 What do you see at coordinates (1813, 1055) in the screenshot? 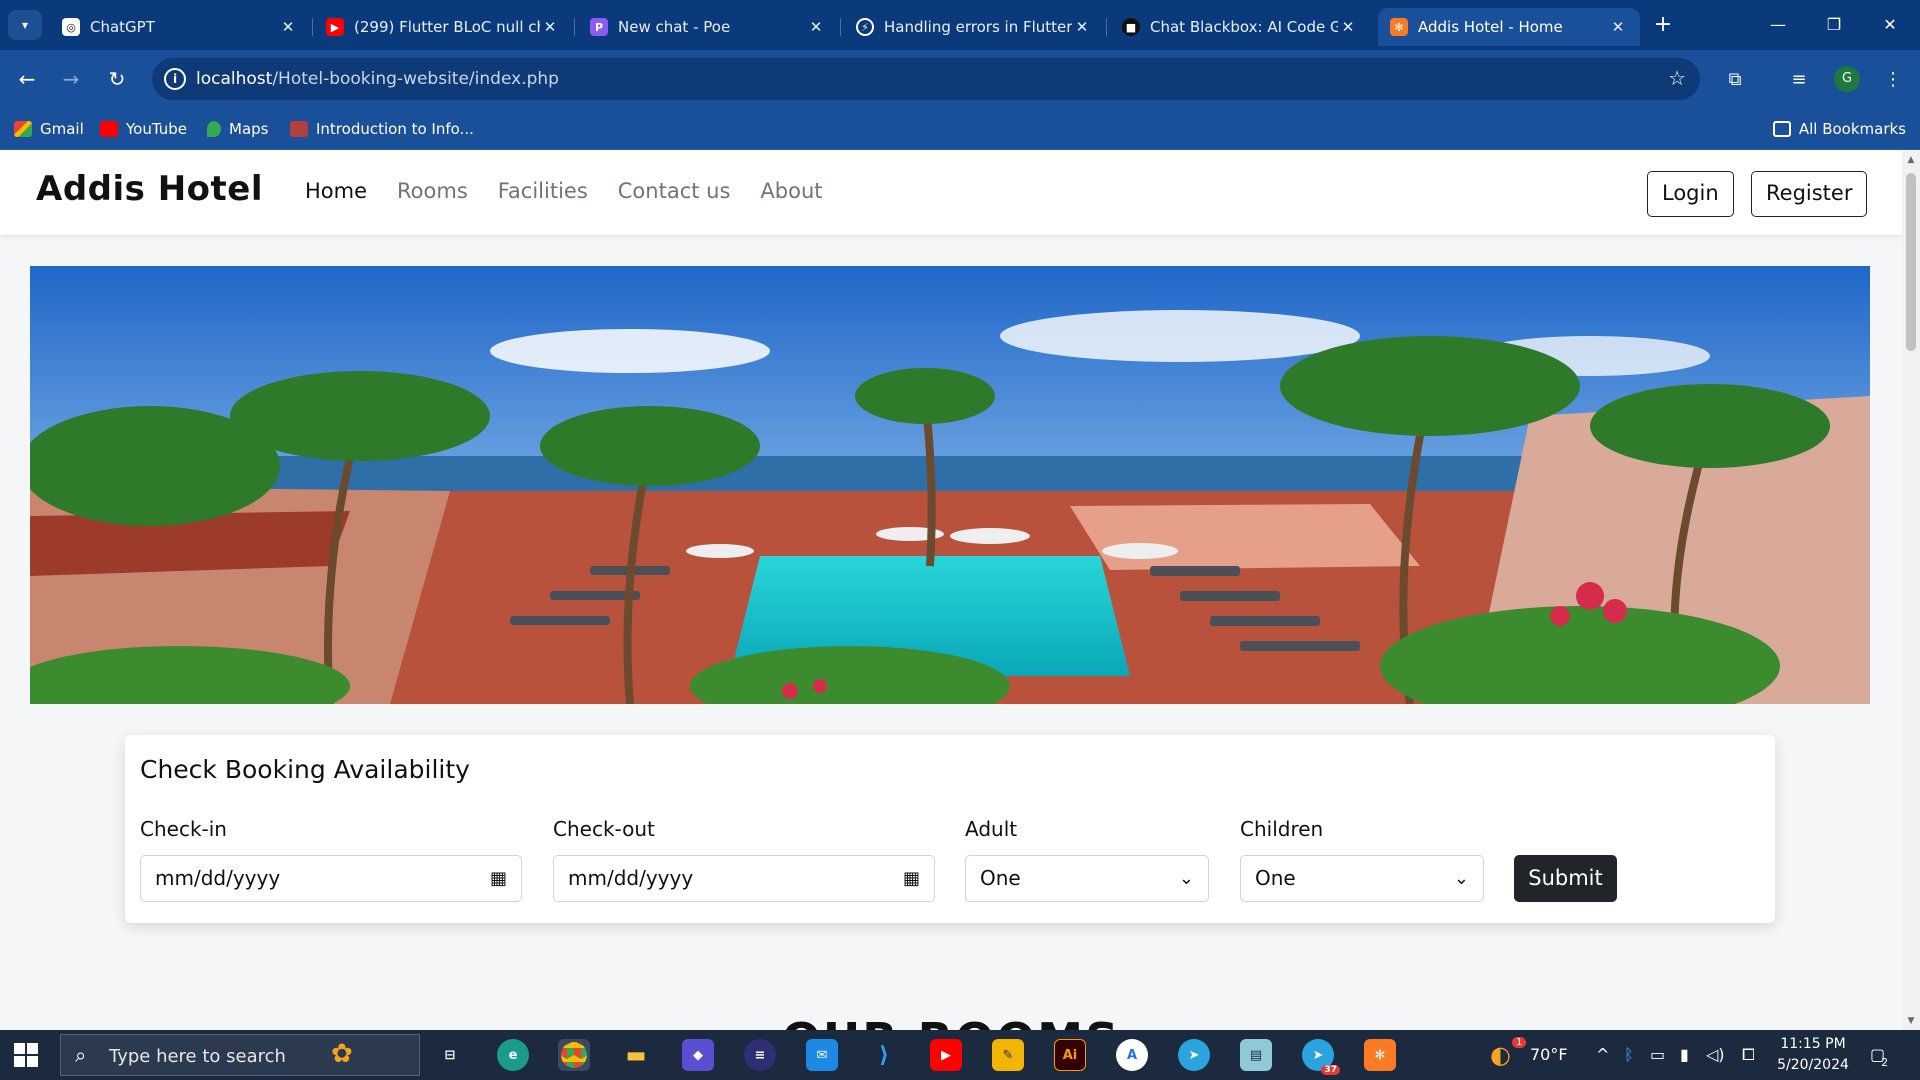
I see `taskbar-clock: 11:15 PM 5/20/2024` at bounding box center [1813, 1055].